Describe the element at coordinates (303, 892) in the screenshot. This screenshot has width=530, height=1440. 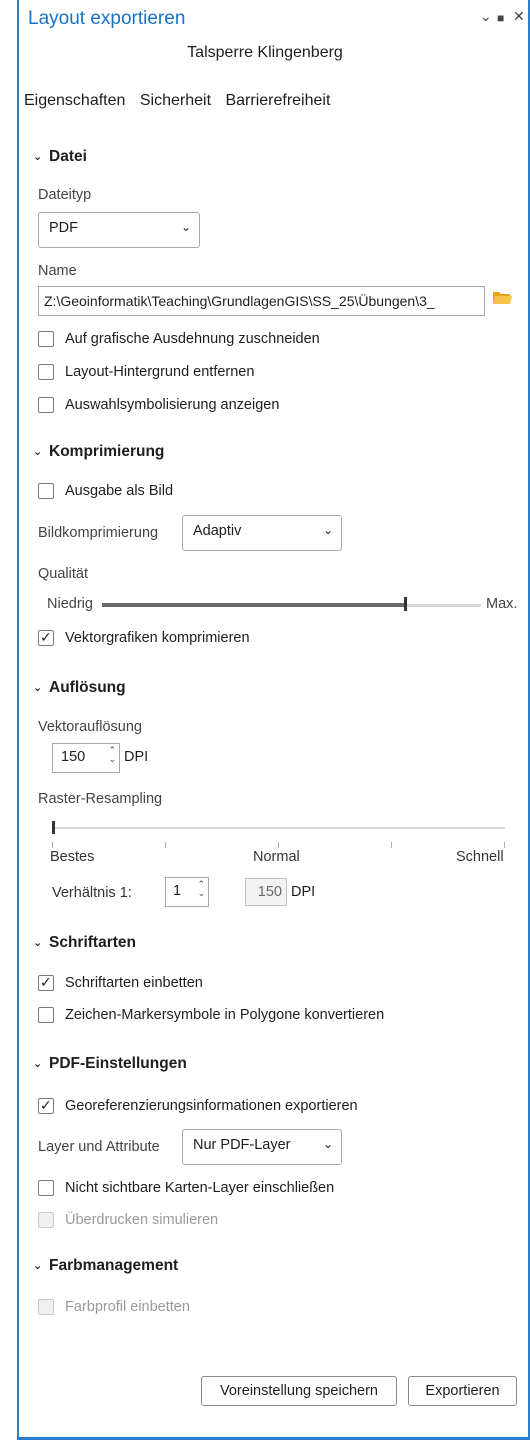
I see `raster-dpi-unit: DPI` at that location.